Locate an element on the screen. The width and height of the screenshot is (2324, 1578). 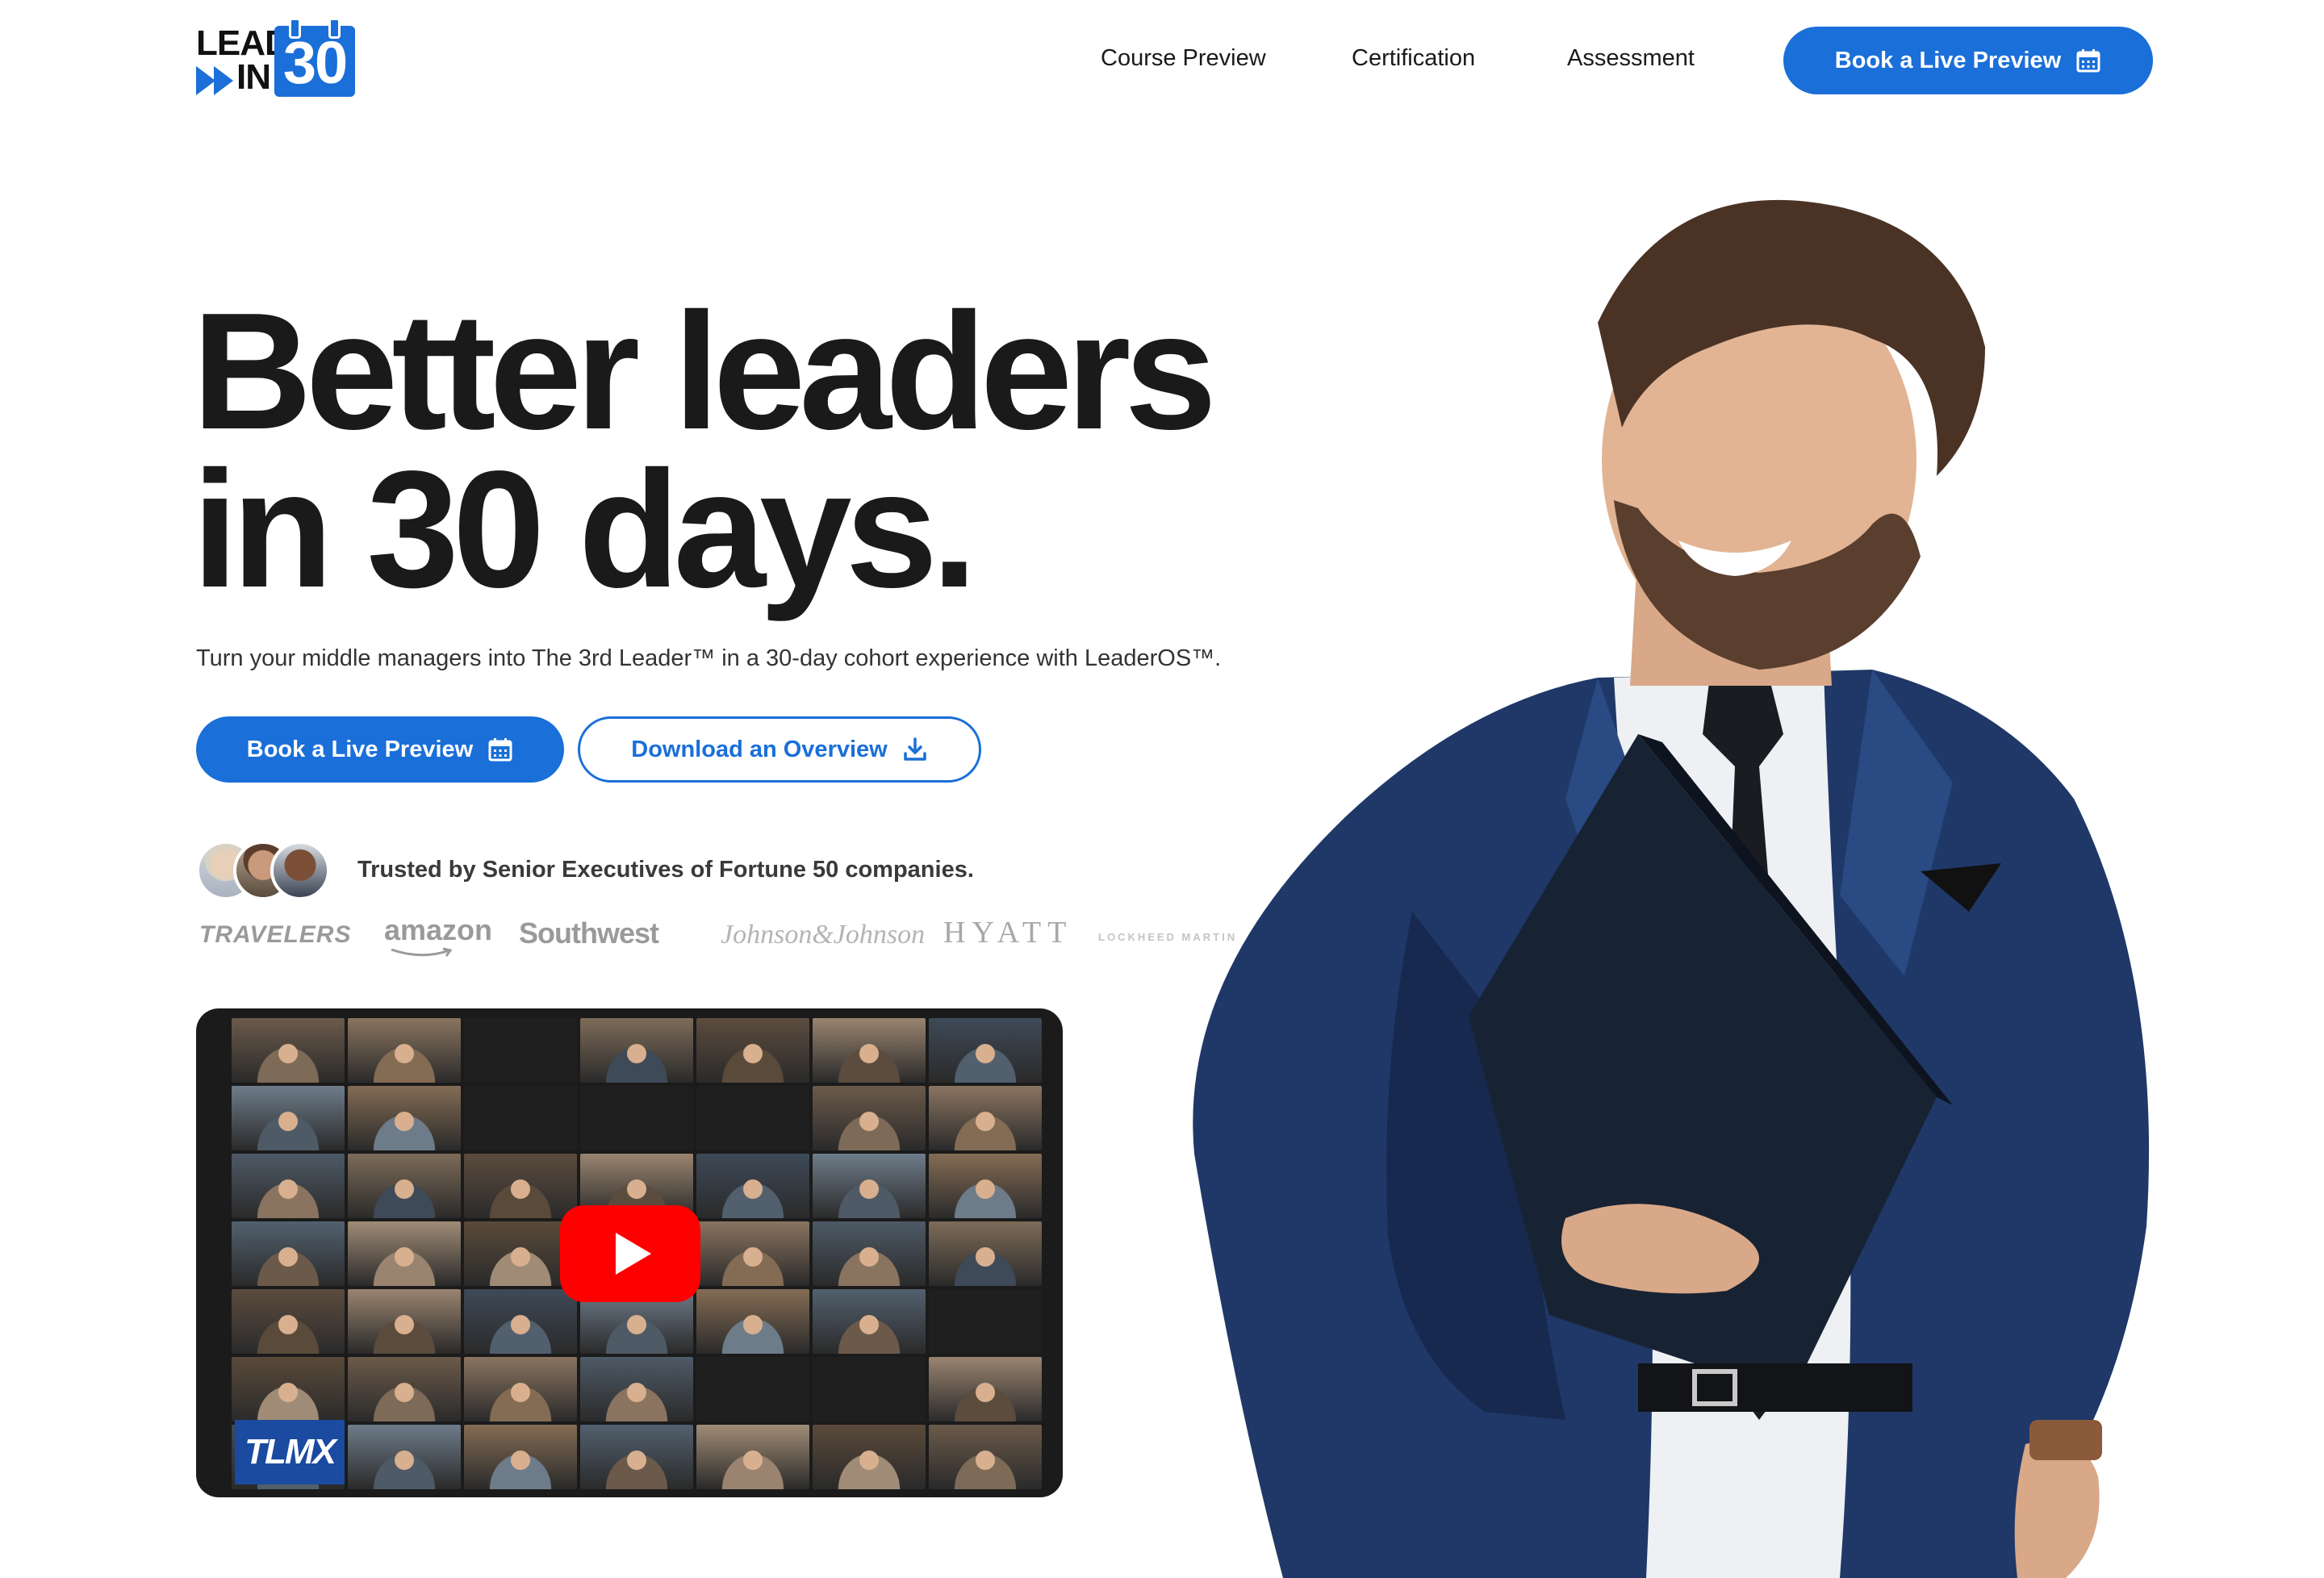
nav-cta-label: Book a Live Preview is located at coordinates (1948, 60).